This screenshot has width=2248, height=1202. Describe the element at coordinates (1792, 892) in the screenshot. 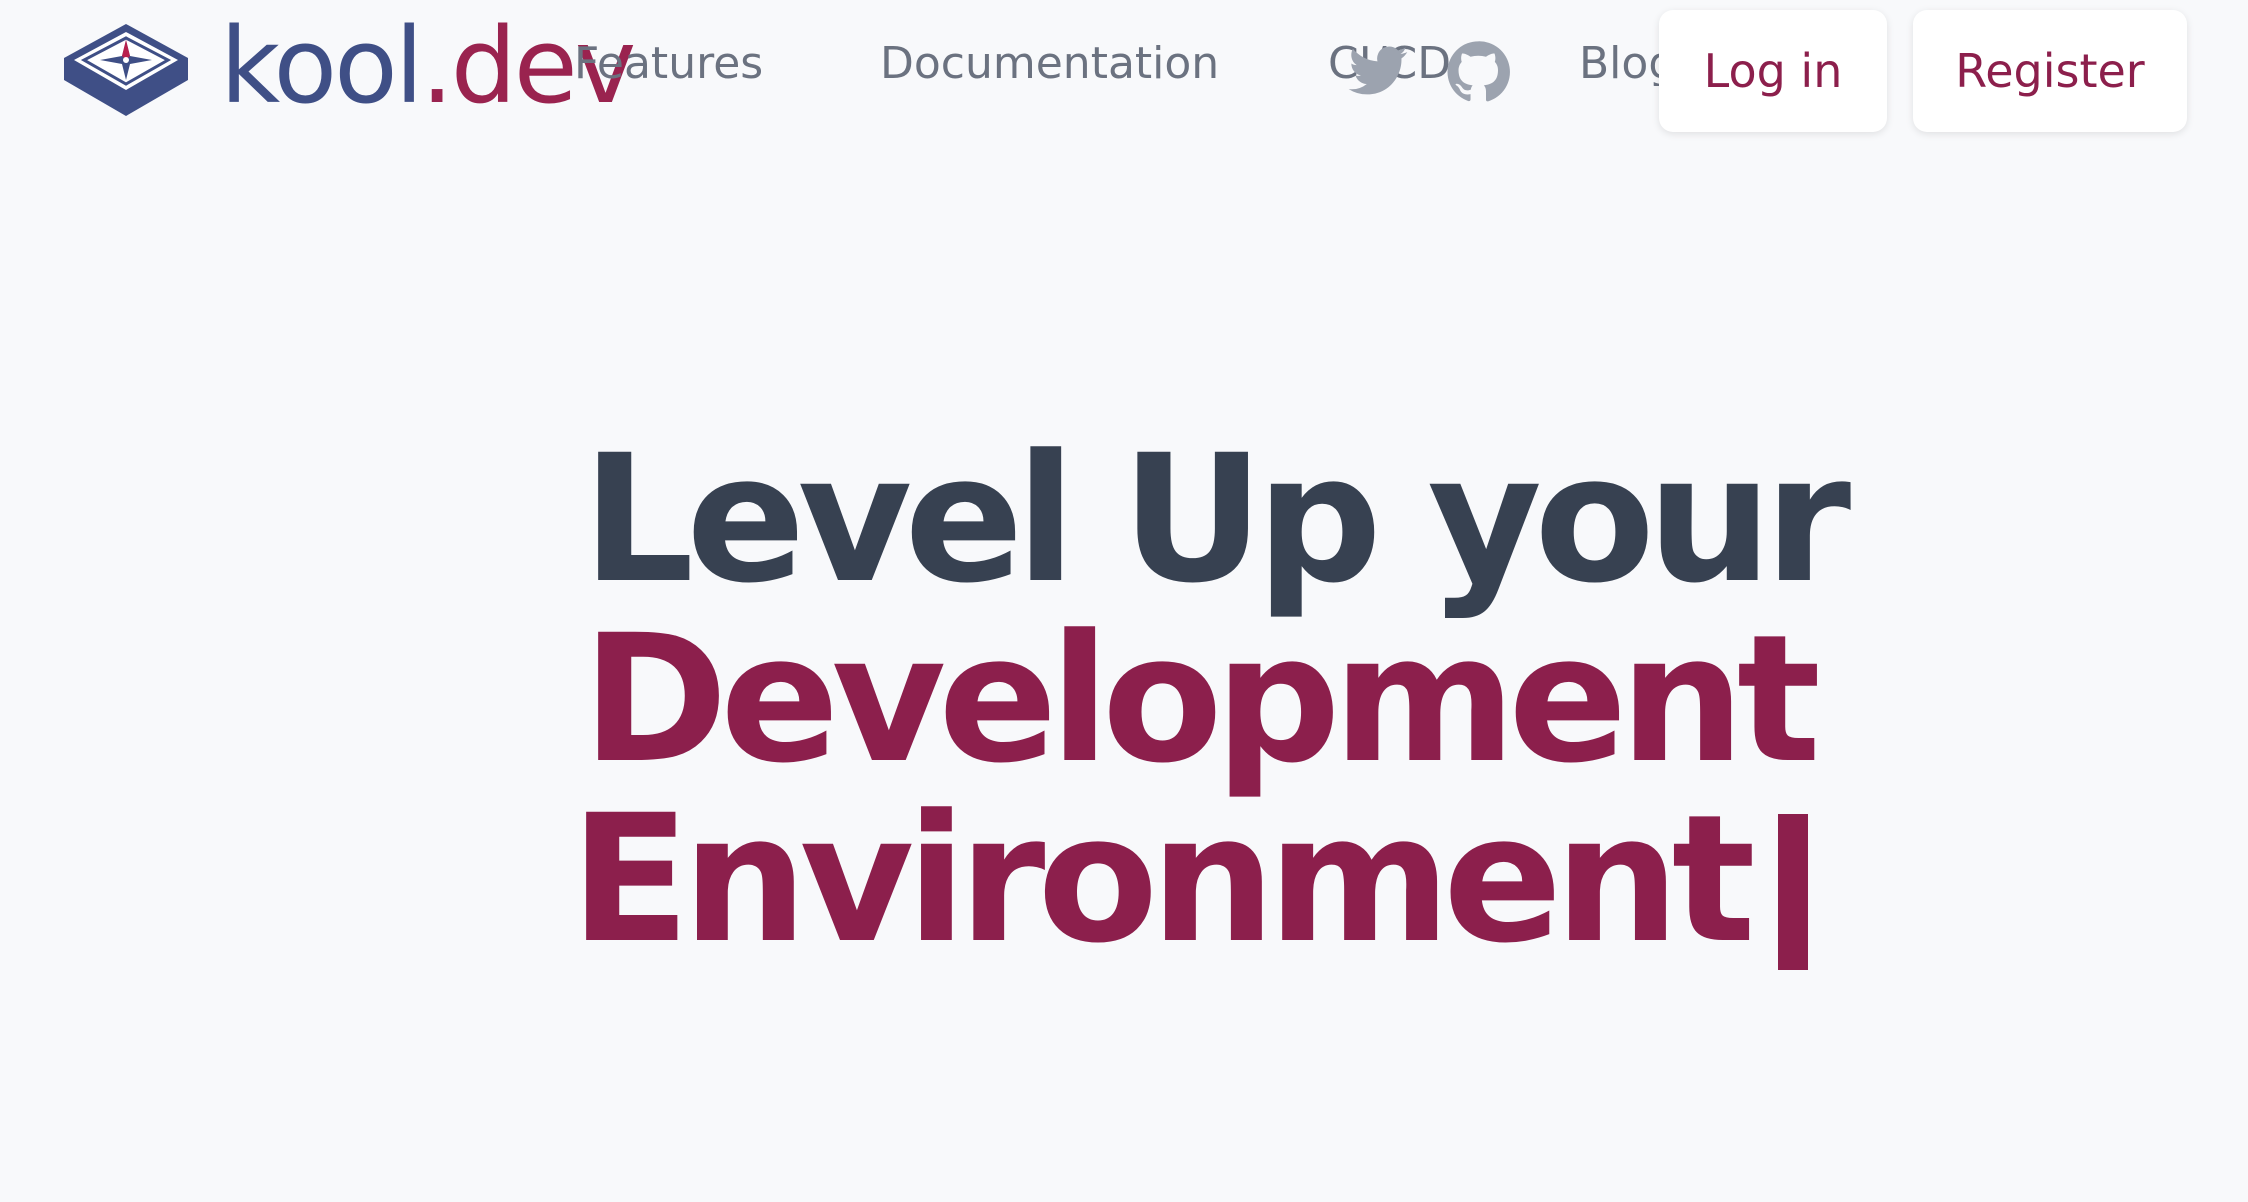

I see `typing-cursor` at that location.